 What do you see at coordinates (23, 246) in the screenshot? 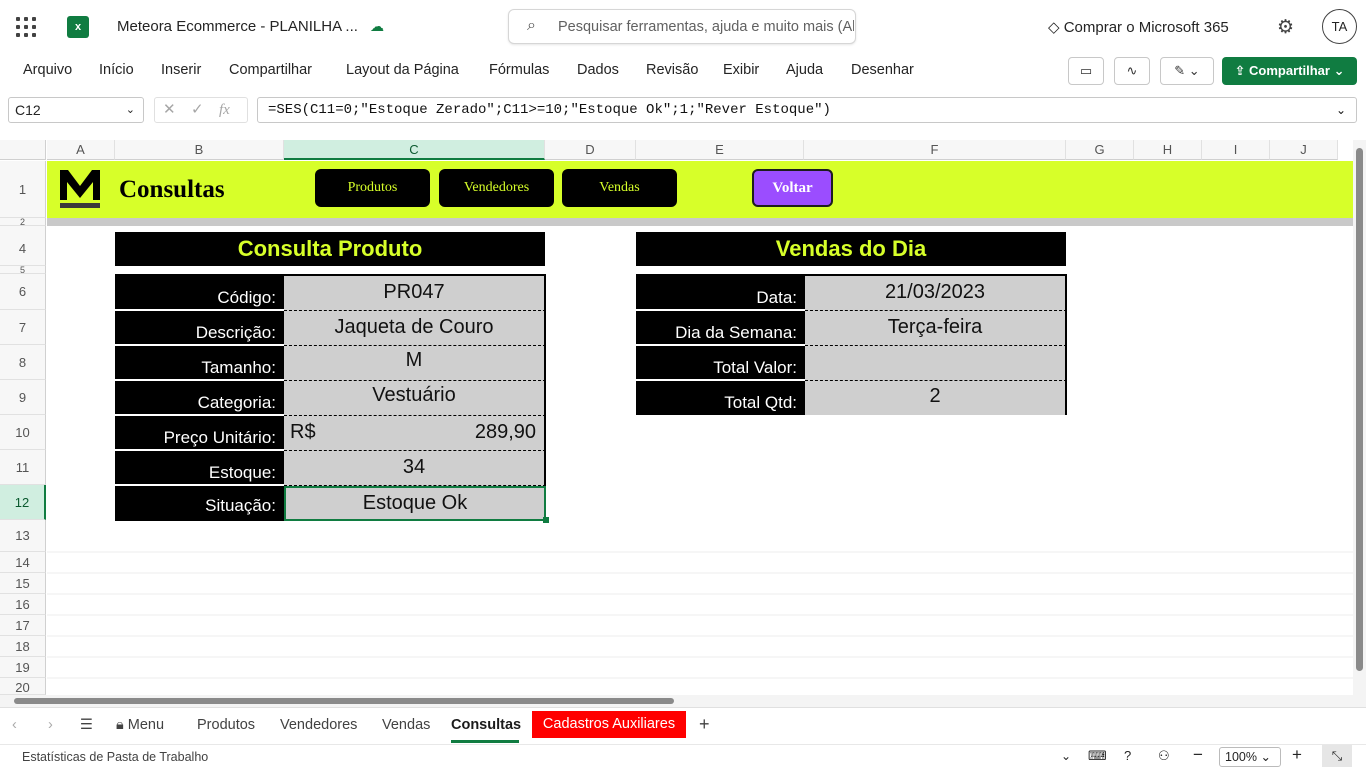
I see `row-header-4: 4` at bounding box center [23, 246].